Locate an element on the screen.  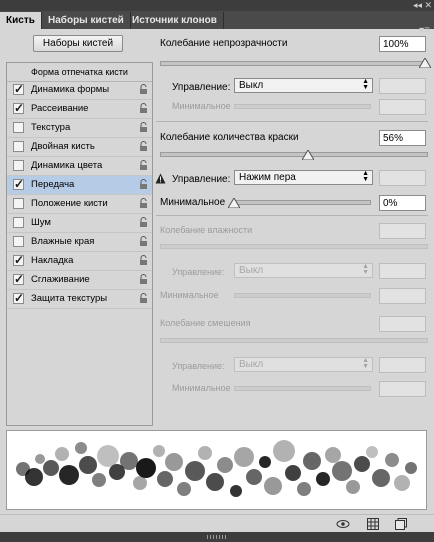
list-item: Динамика цвета is located at coordinates (79, 166).